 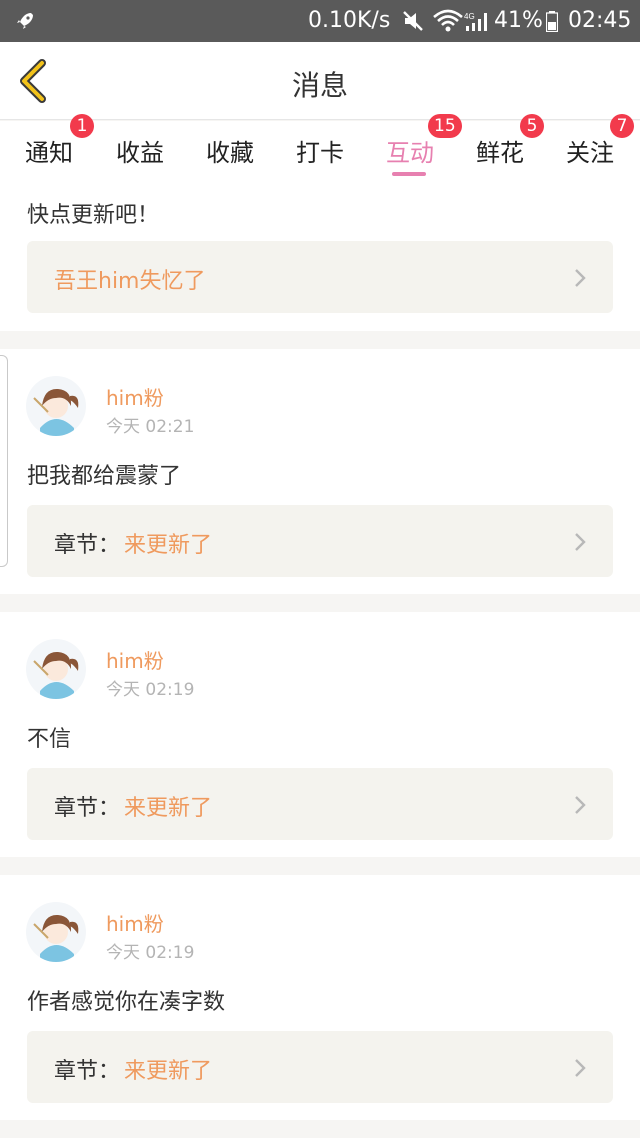 I want to click on tab-favorites: 收藏, so click(x=230, y=150).